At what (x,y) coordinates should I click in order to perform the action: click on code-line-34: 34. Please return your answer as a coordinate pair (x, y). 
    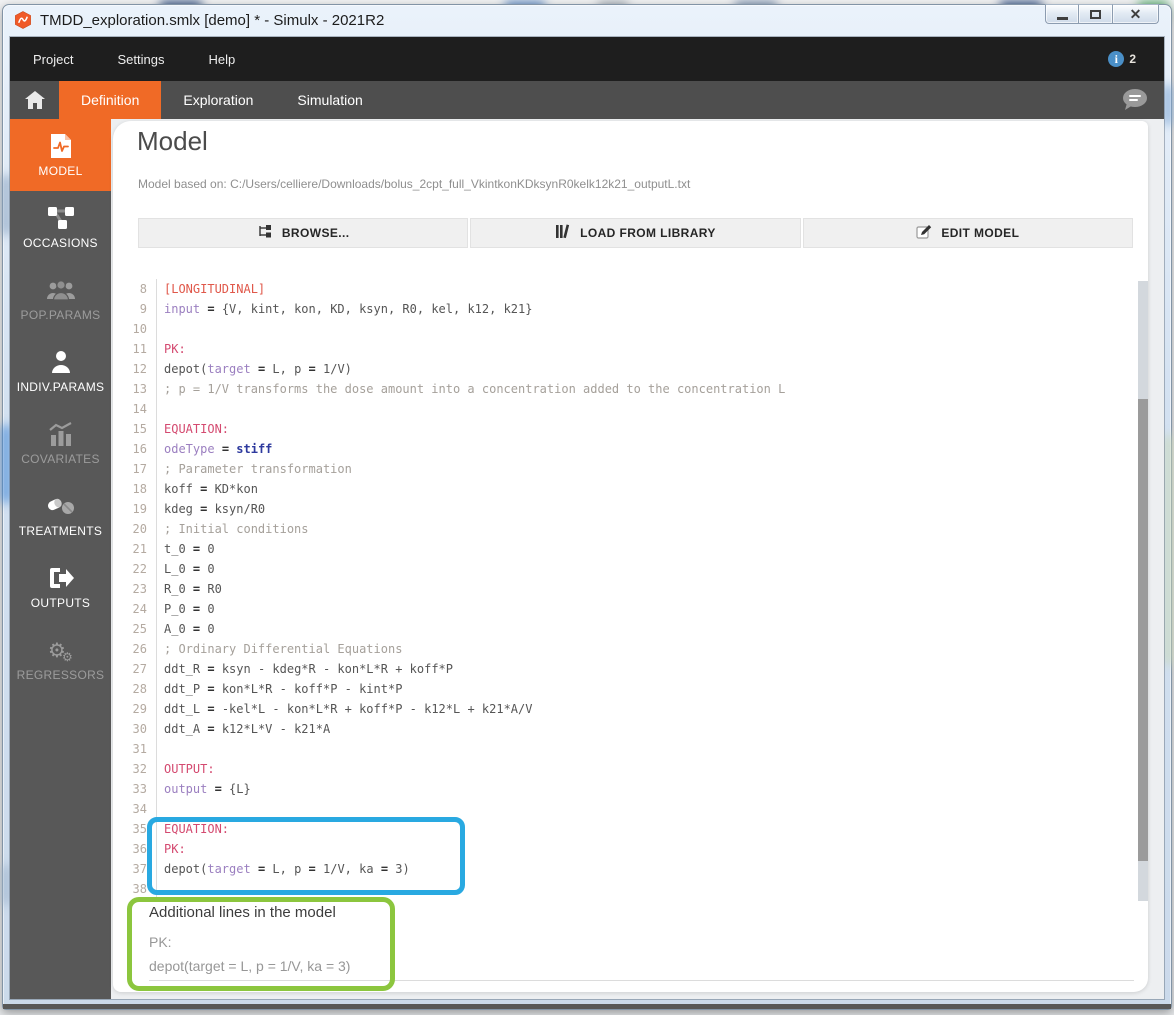
    Looking at the image, I should click on (625, 809).